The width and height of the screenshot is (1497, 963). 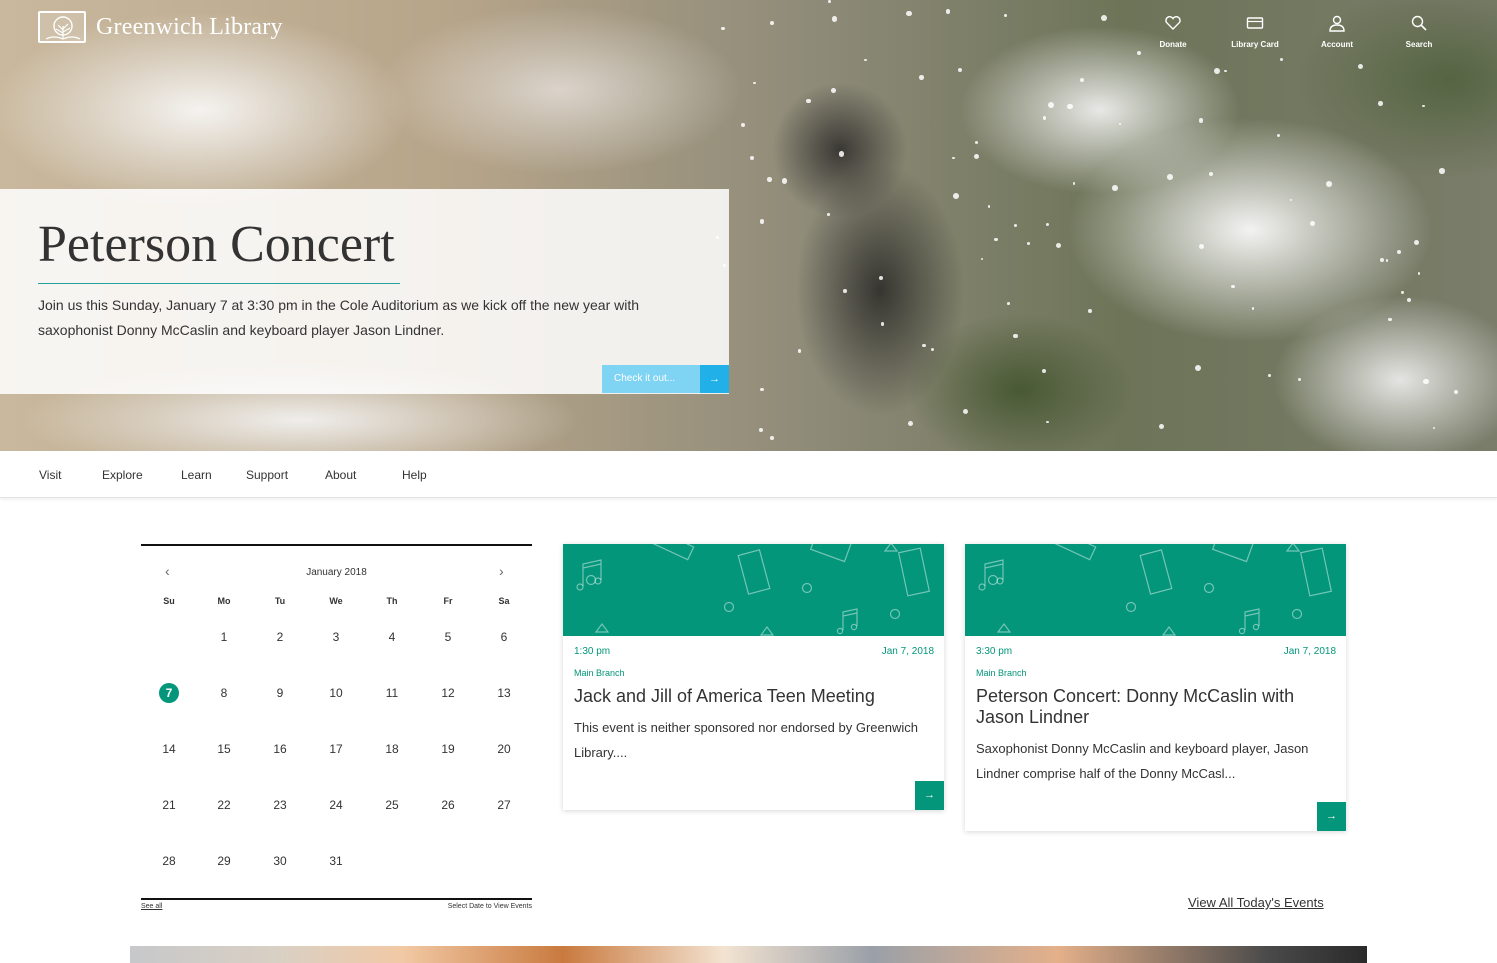 I want to click on view-all-events-link: View All Today's Events, so click(x=1256, y=902).